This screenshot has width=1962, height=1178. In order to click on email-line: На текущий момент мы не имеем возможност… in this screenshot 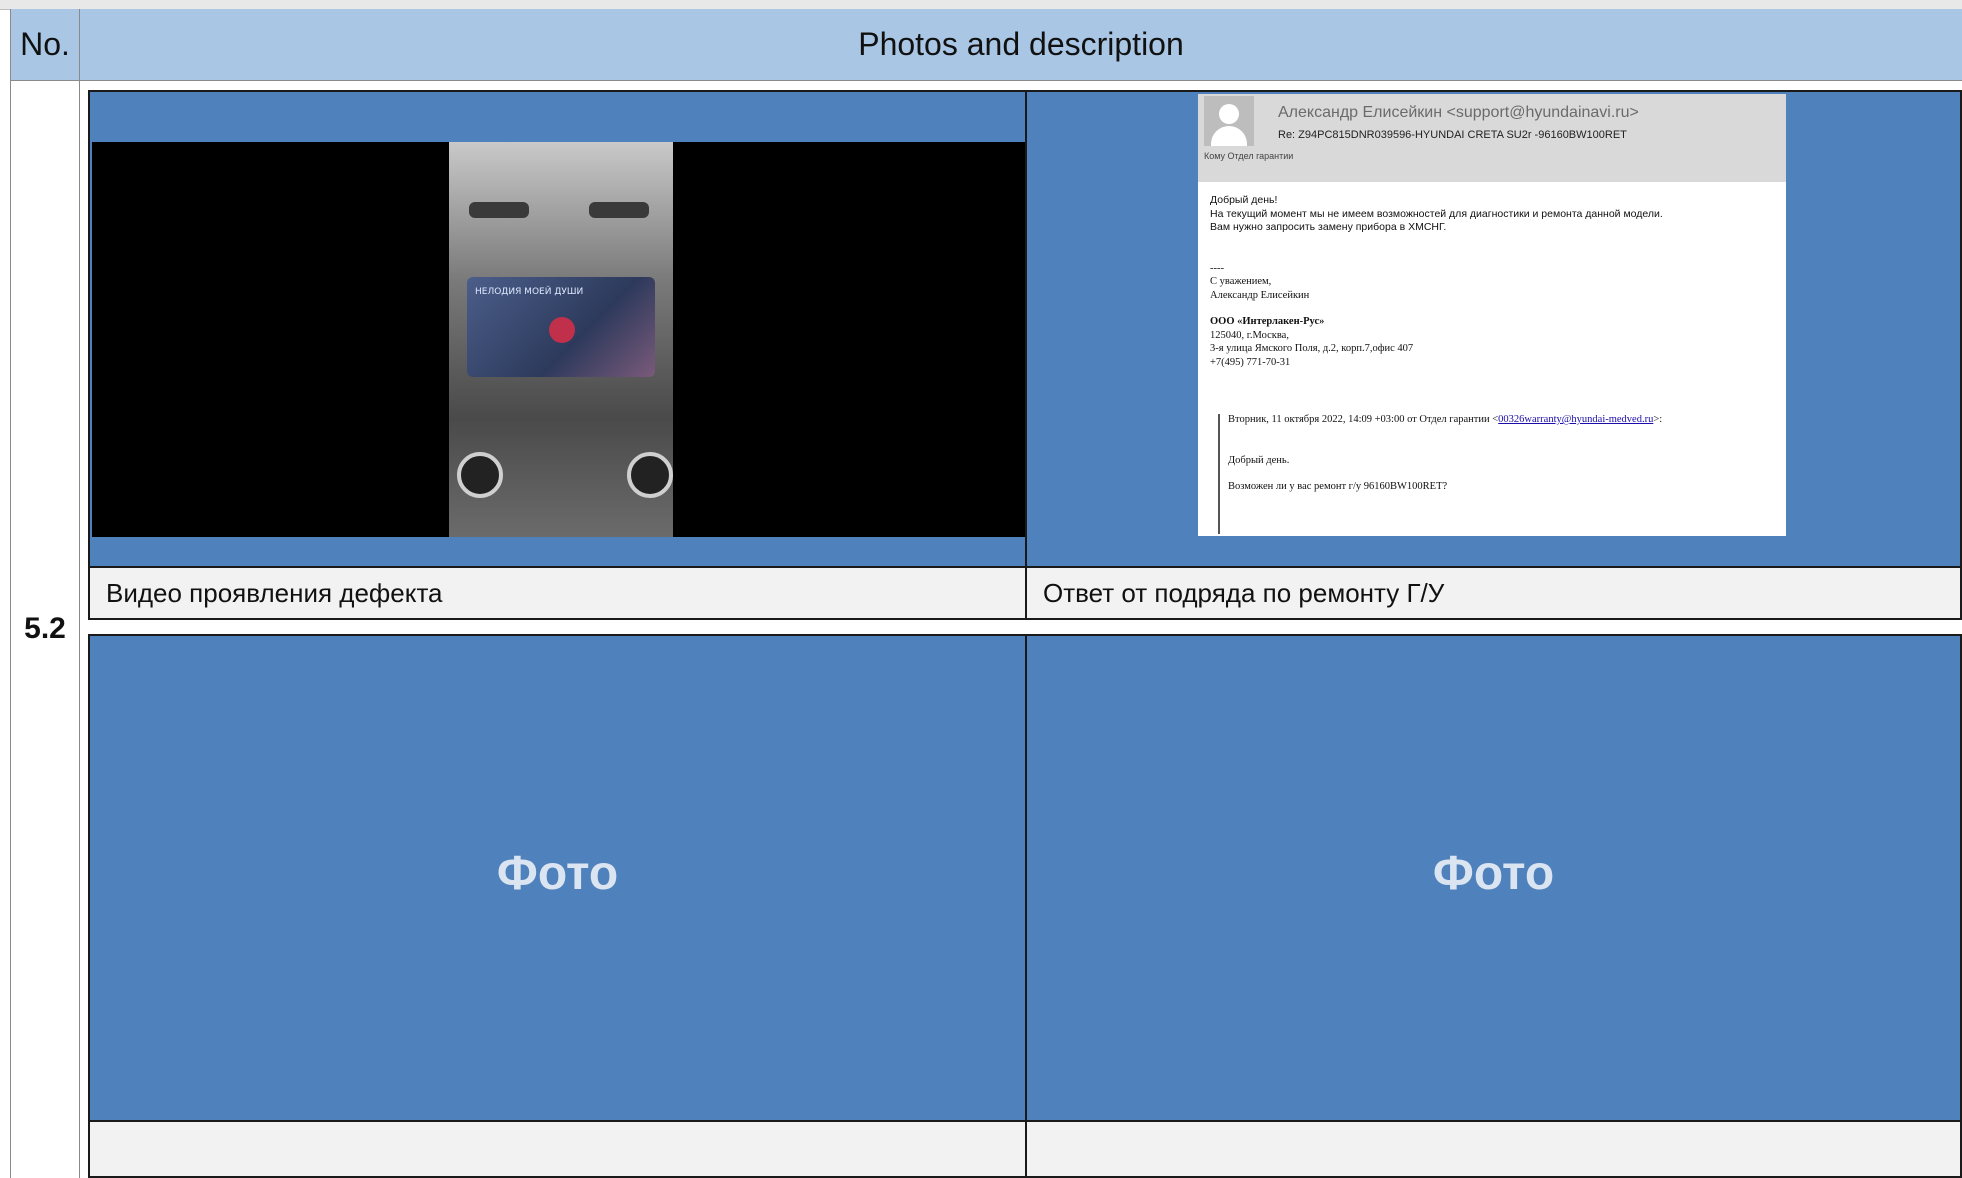, I will do `click(1436, 213)`.